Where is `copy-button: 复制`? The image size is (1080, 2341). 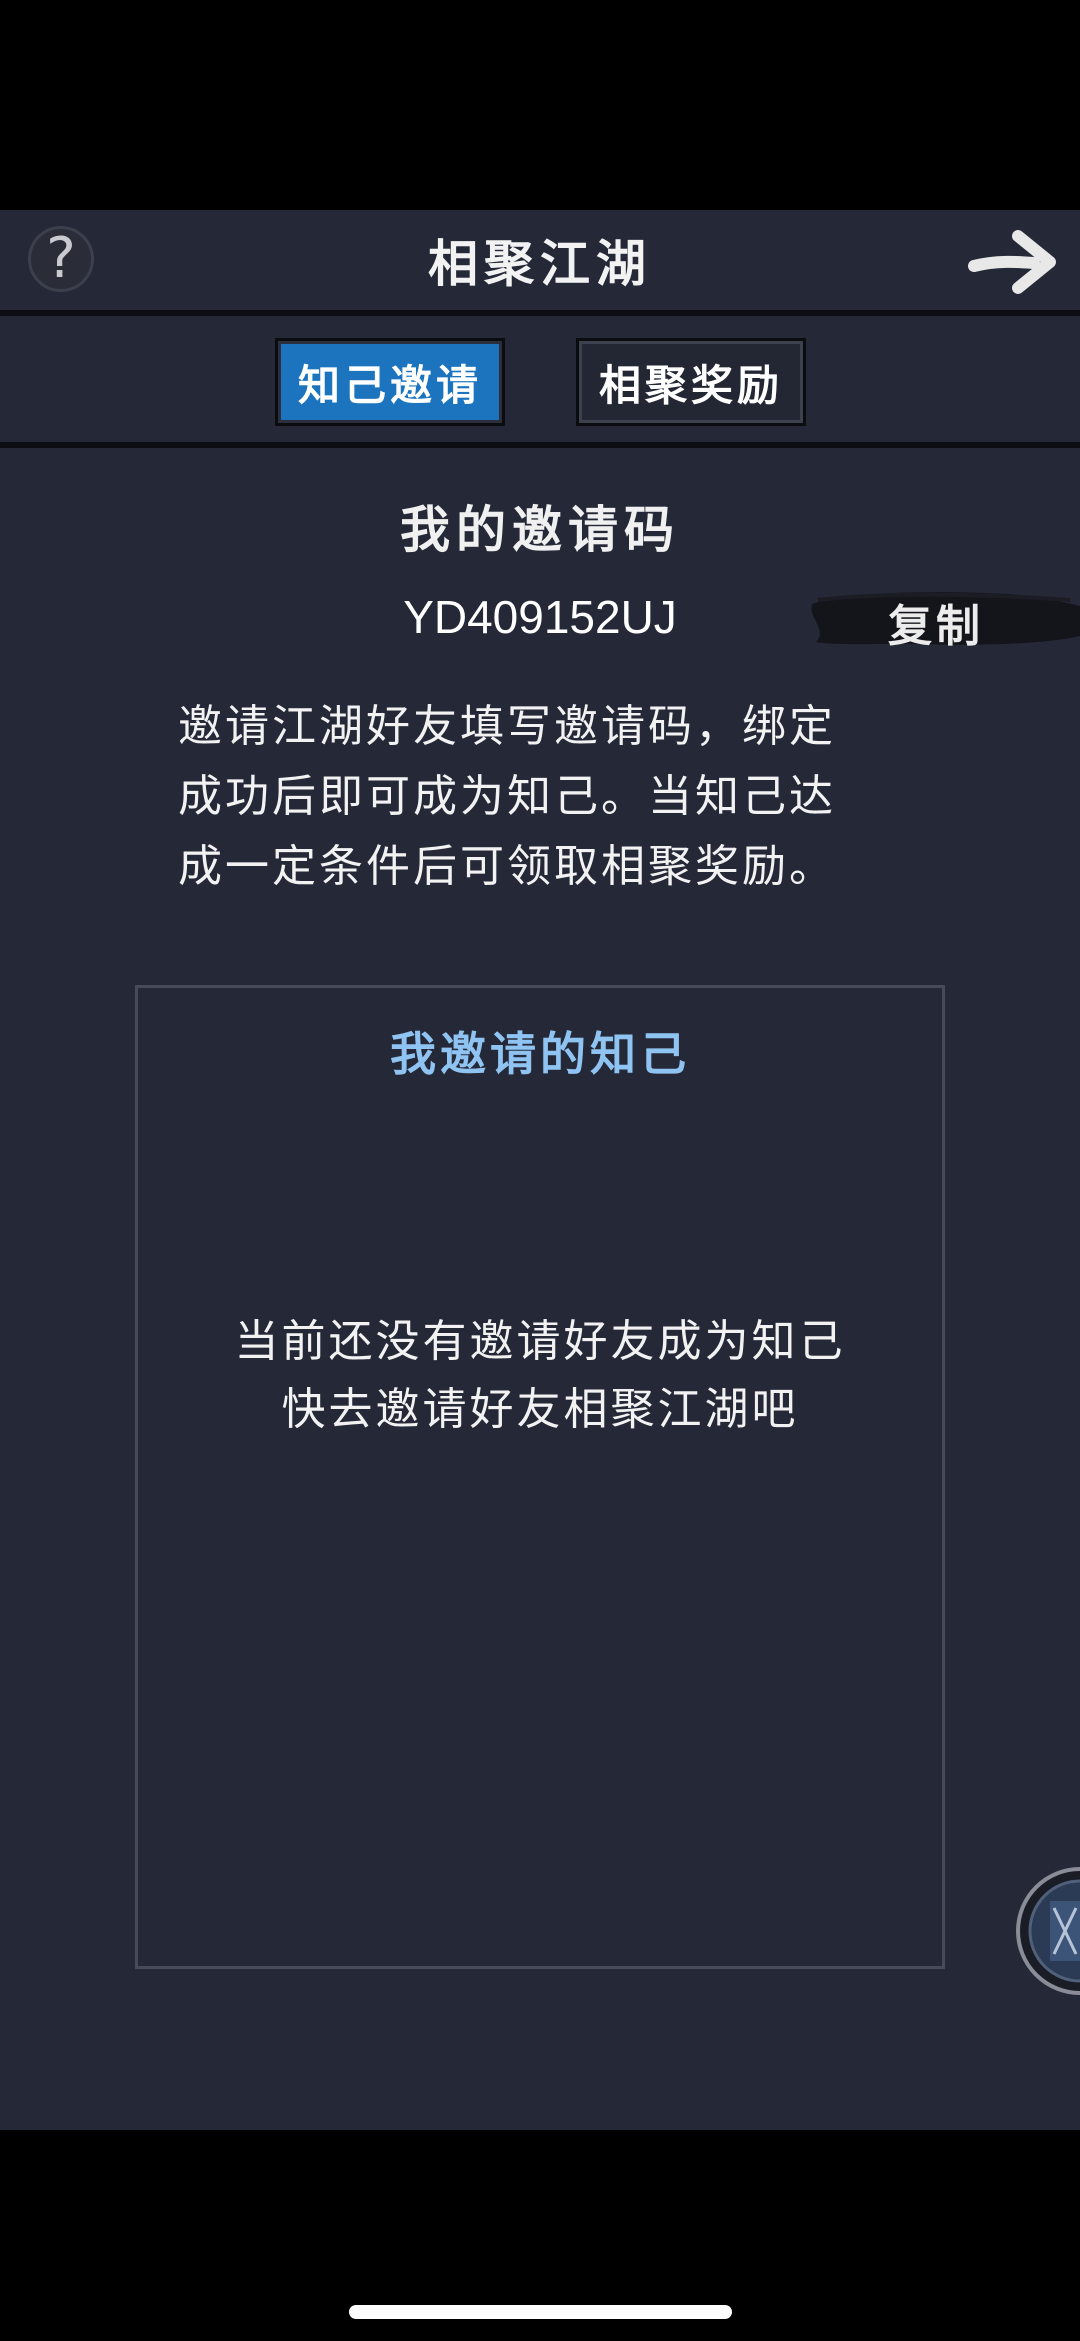
copy-button: 复制 is located at coordinates (944, 619).